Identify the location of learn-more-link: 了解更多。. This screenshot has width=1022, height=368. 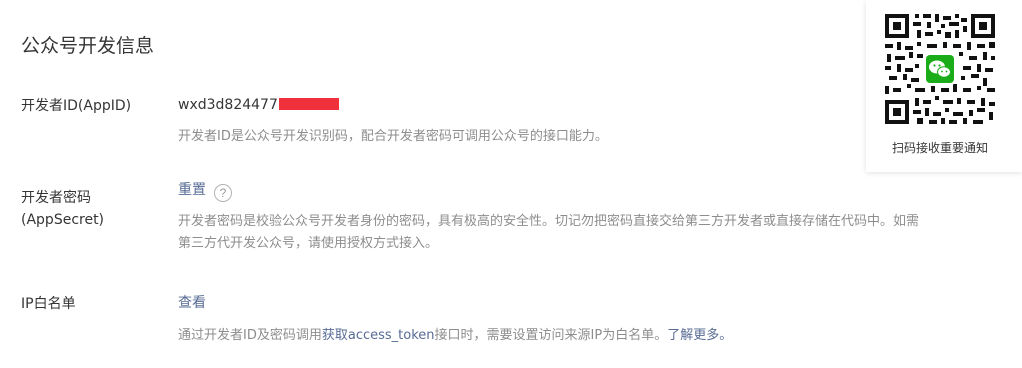
(699, 335).